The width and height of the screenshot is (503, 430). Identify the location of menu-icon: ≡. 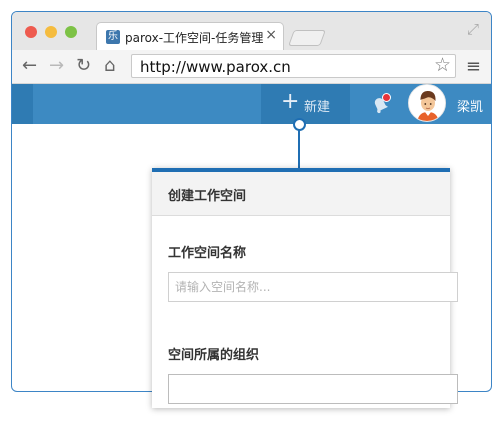
(473, 66).